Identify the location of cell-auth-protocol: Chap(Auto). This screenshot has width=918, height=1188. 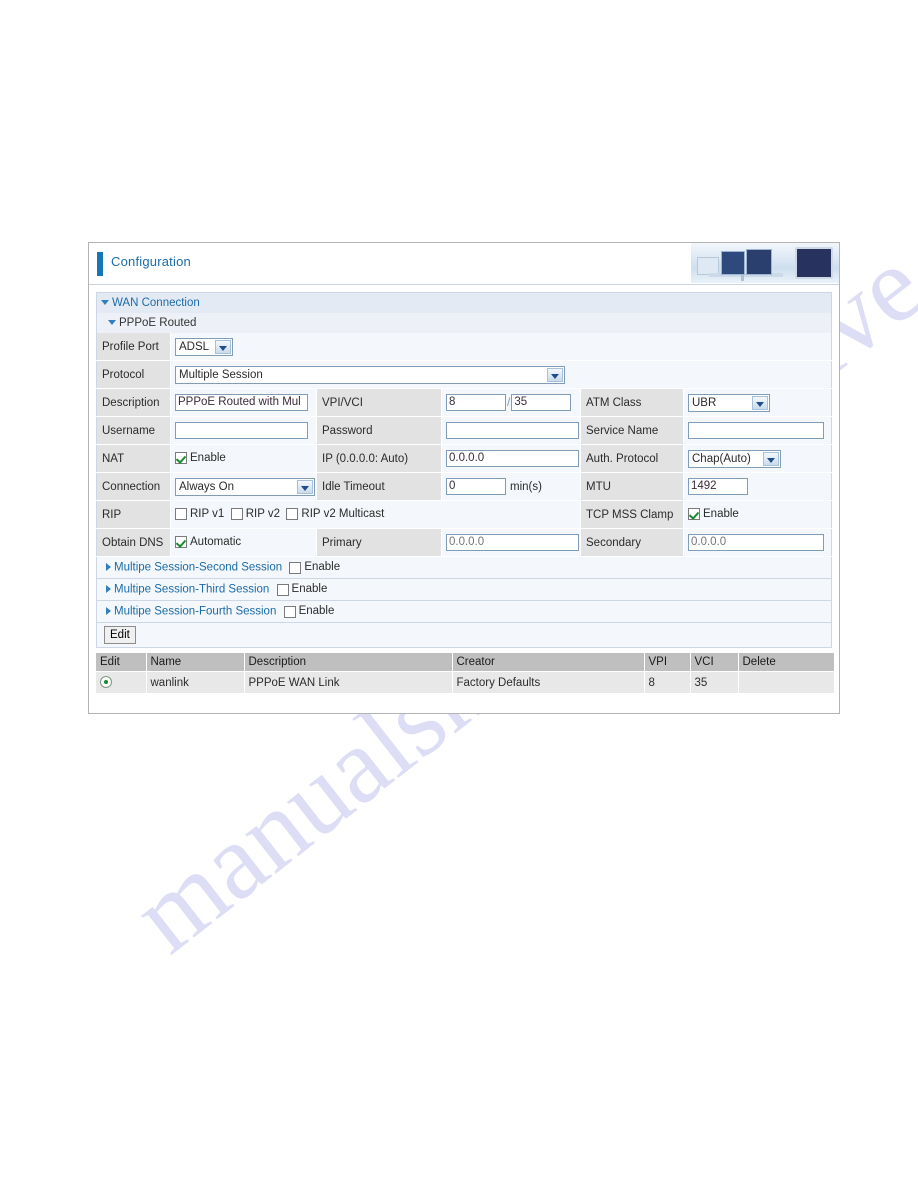
(757, 458).